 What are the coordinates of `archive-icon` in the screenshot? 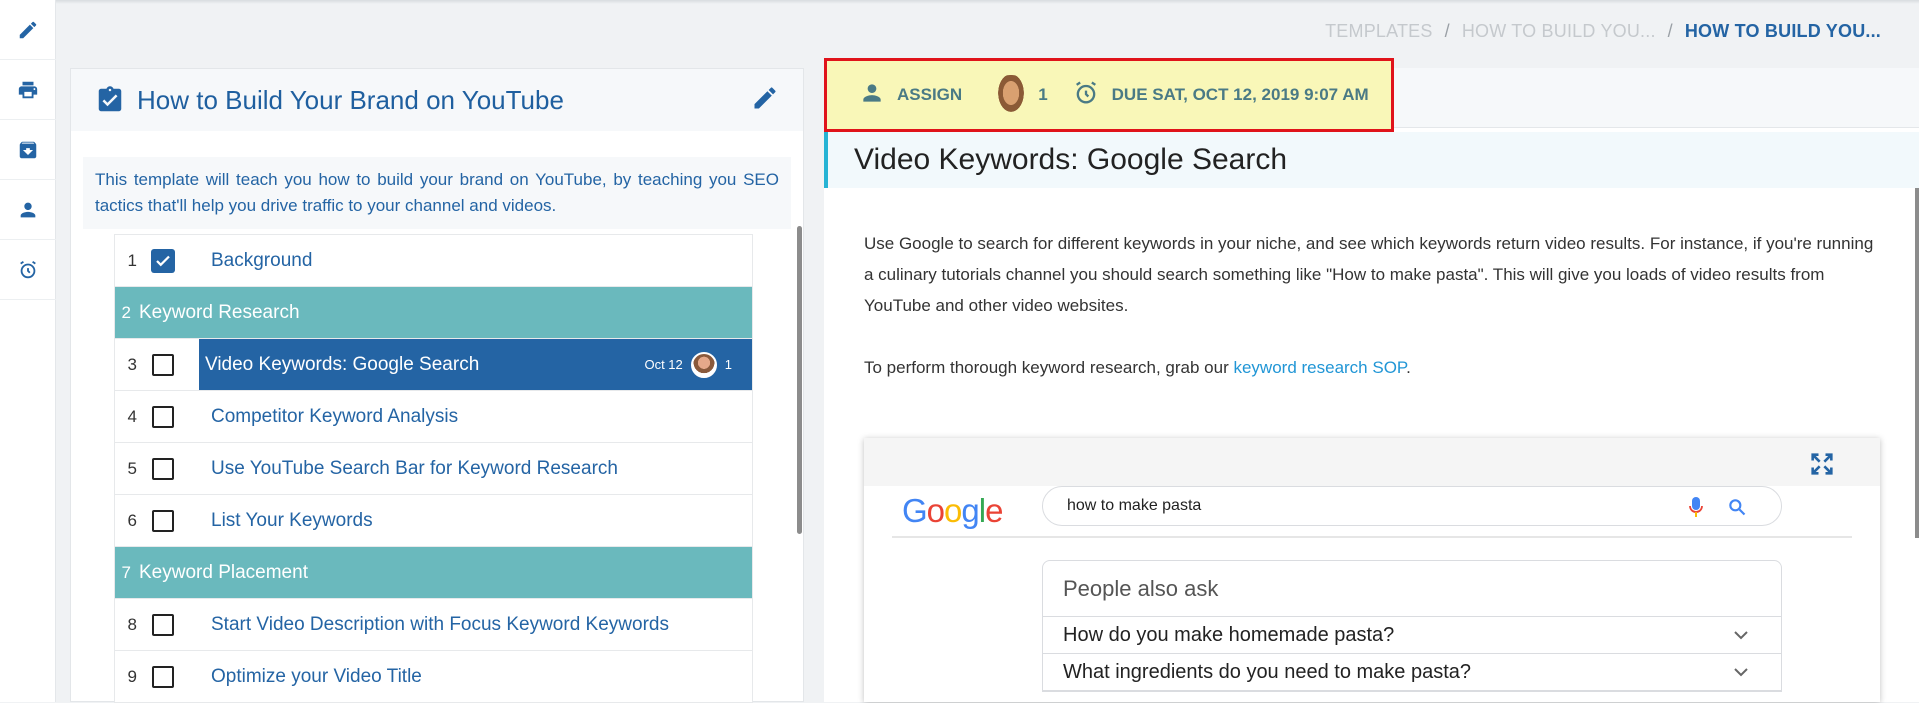 It's located at (28, 149).